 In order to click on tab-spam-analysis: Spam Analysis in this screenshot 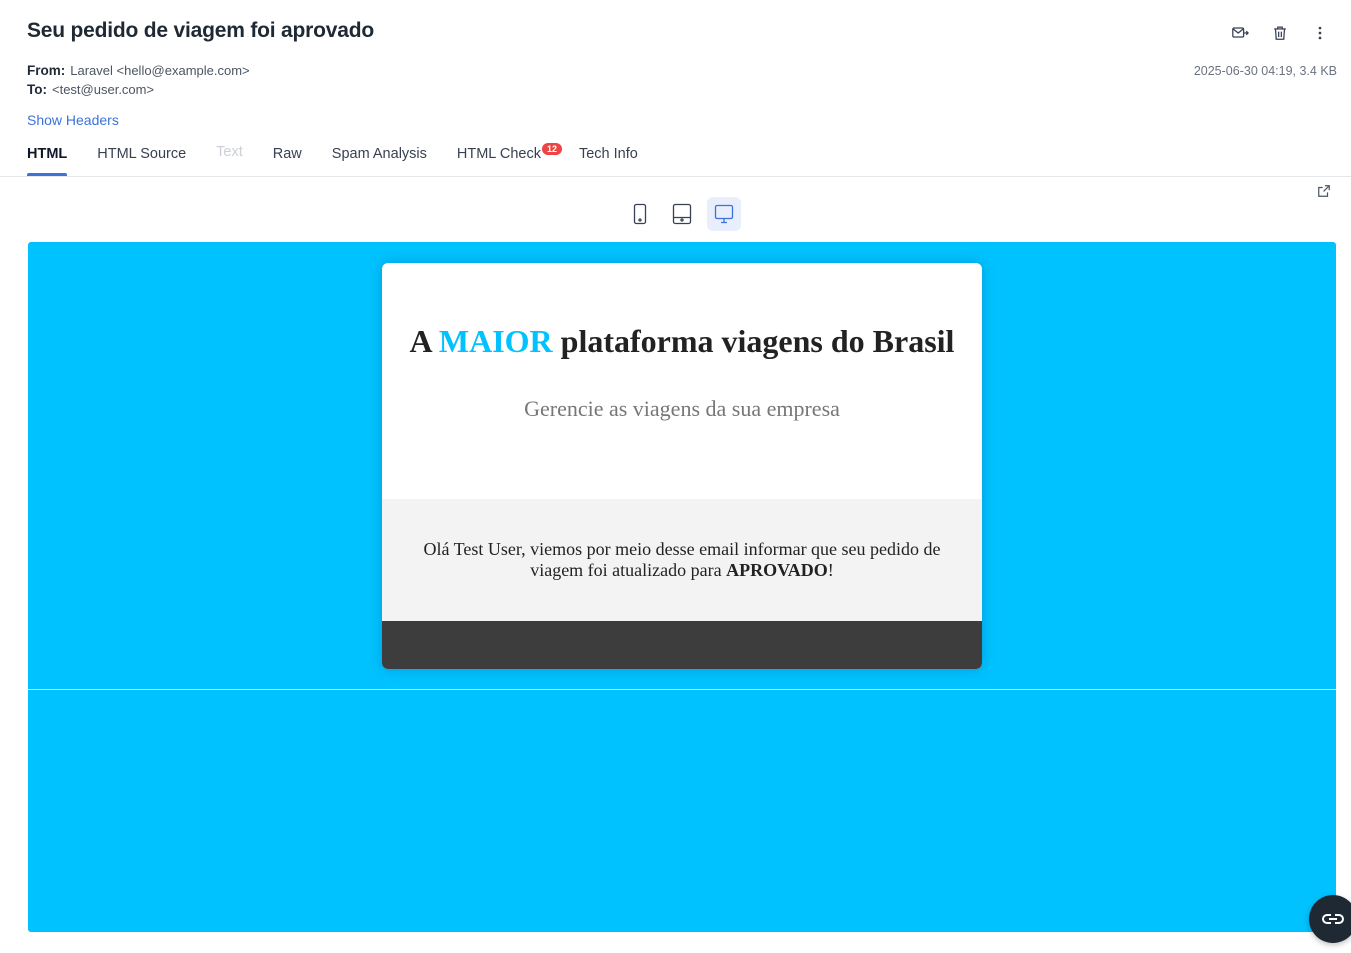, I will do `click(379, 160)`.